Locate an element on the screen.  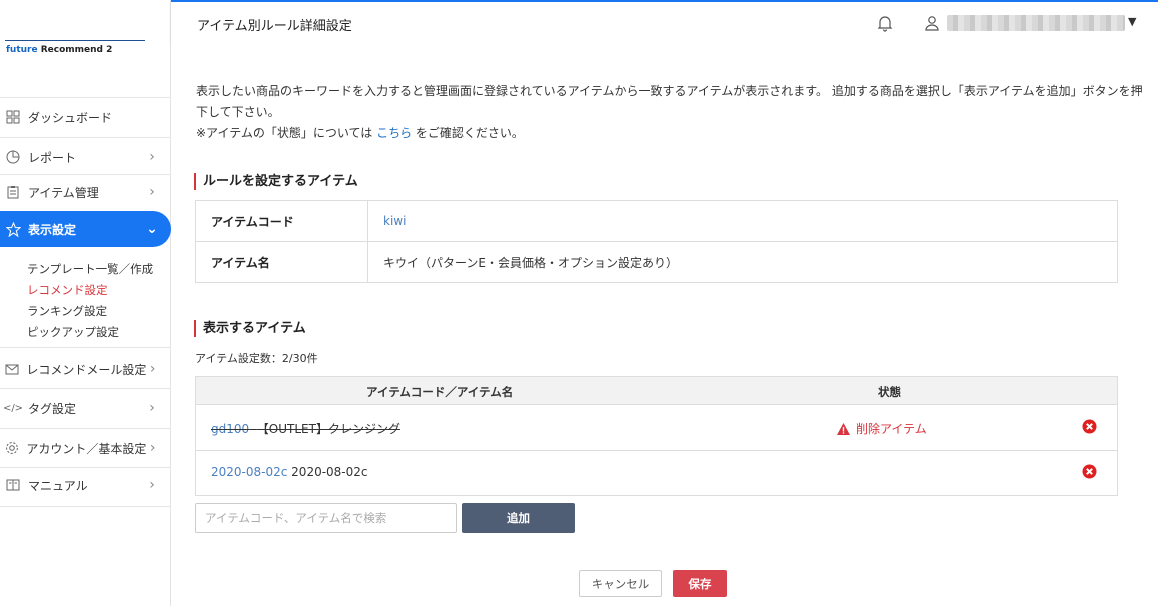
table-header: アイテムコード／アイテム名 状態 is located at coordinates (656, 391).